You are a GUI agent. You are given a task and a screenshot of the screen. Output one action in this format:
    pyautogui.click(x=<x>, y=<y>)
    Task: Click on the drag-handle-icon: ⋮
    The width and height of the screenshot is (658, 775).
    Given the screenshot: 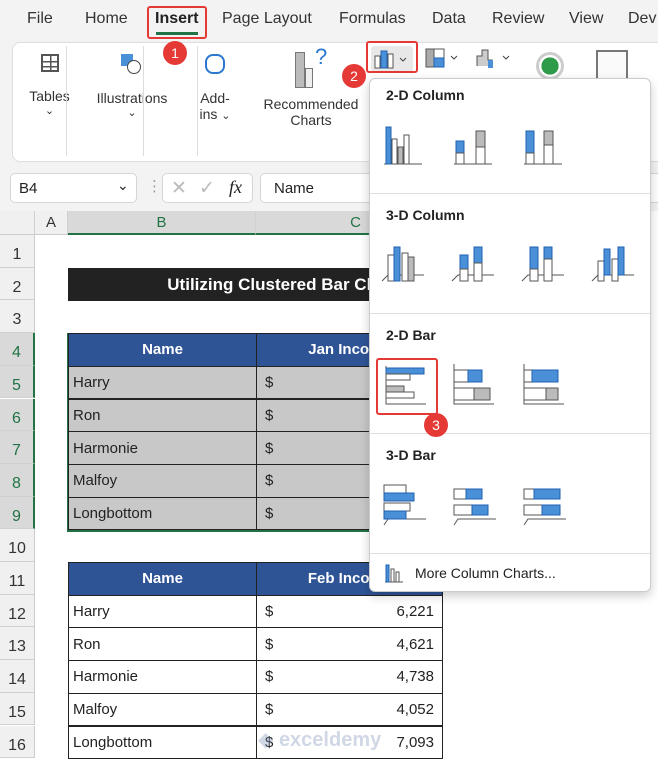 What is the action you would take?
    pyautogui.click(x=154, y=186)
    